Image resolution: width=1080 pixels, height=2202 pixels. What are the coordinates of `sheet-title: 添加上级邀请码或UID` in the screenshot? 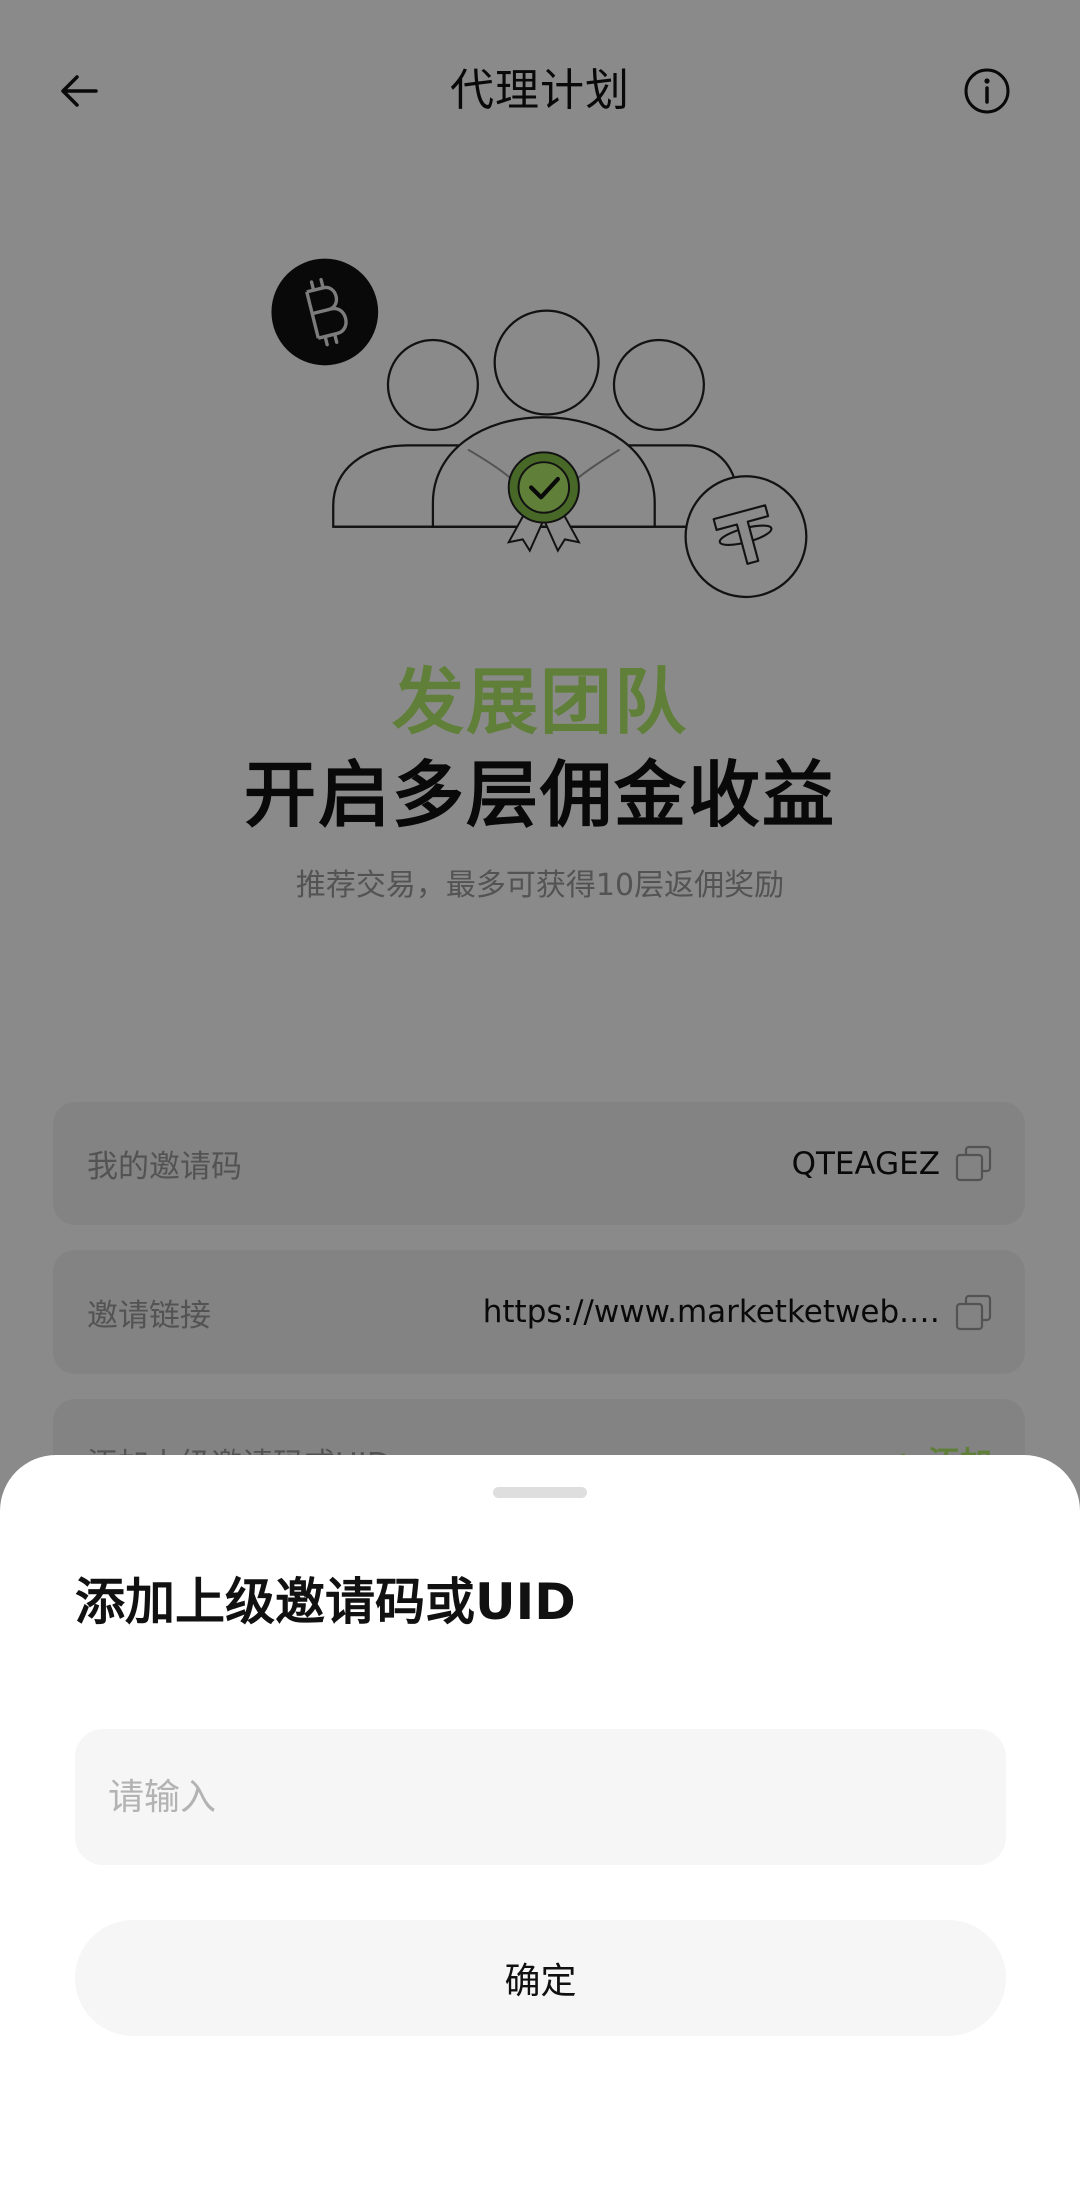 It's located at (325, 1602).